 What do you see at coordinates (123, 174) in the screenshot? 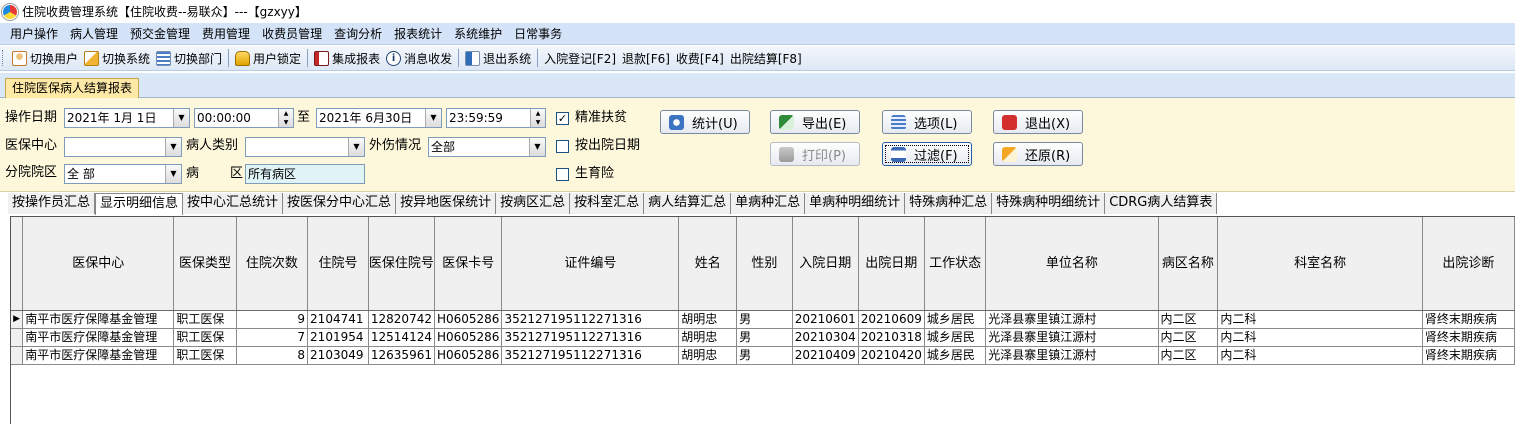
I see `branch-select: 全 部 ▼` at bounding box center [123, 174].